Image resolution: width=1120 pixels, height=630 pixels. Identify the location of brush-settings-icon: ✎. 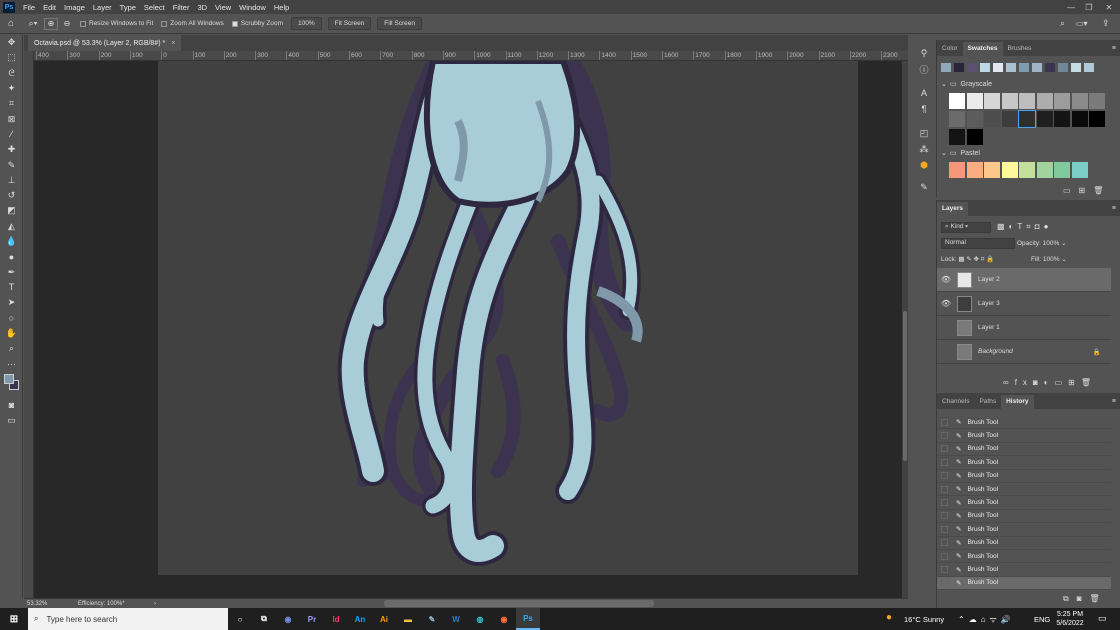
(924, 187).